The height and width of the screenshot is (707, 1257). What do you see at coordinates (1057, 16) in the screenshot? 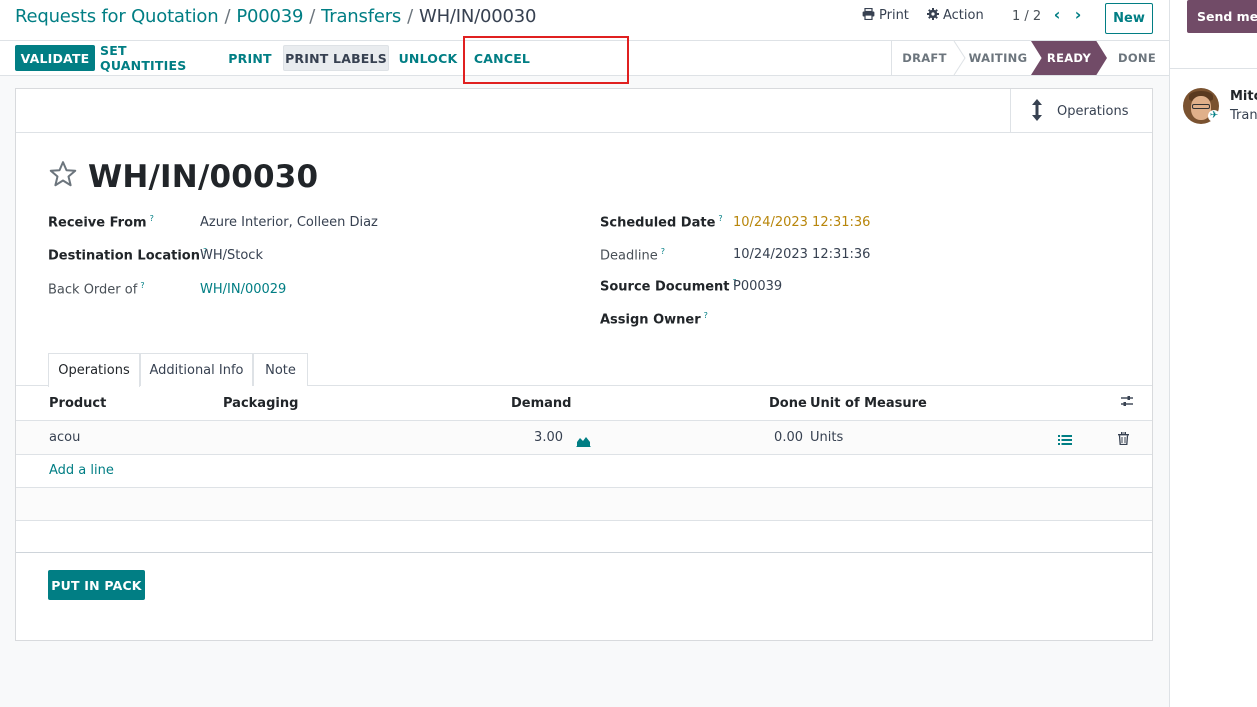
I see `chevron-left-icon: ‹` at bounding box center [1057, 16].